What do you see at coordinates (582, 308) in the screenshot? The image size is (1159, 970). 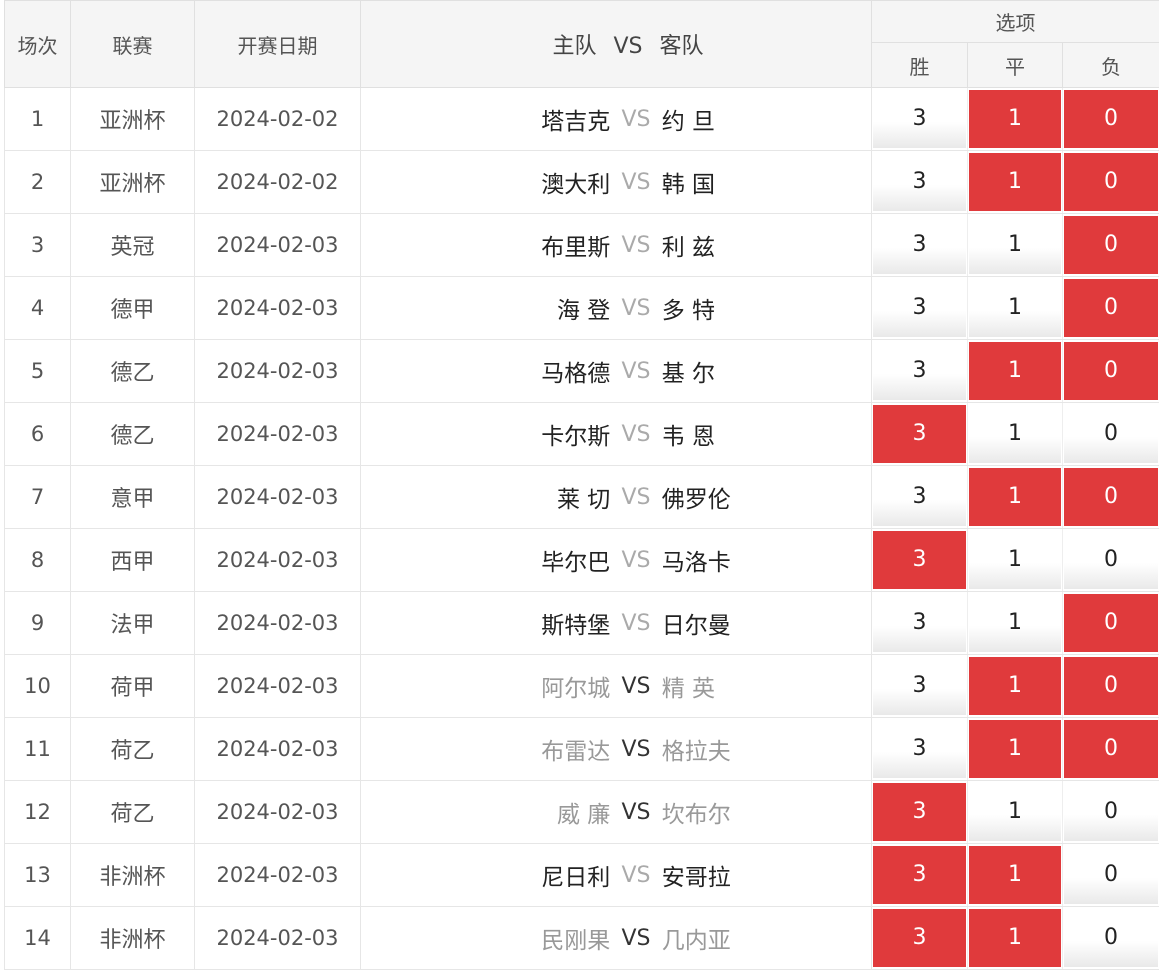 I see `table-row: 4德甲2024-02-03海 登VS多 特310` at bounding box center [582, 308].